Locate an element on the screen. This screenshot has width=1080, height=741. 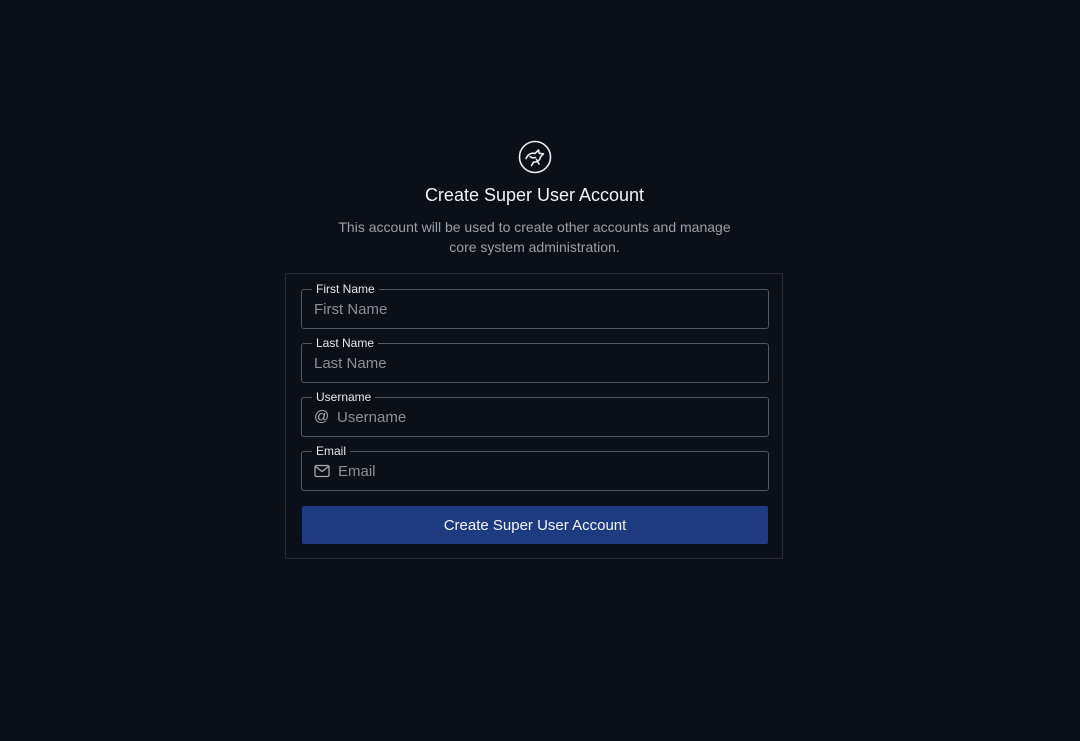
last-name-input is located at coordinates (536, 363).